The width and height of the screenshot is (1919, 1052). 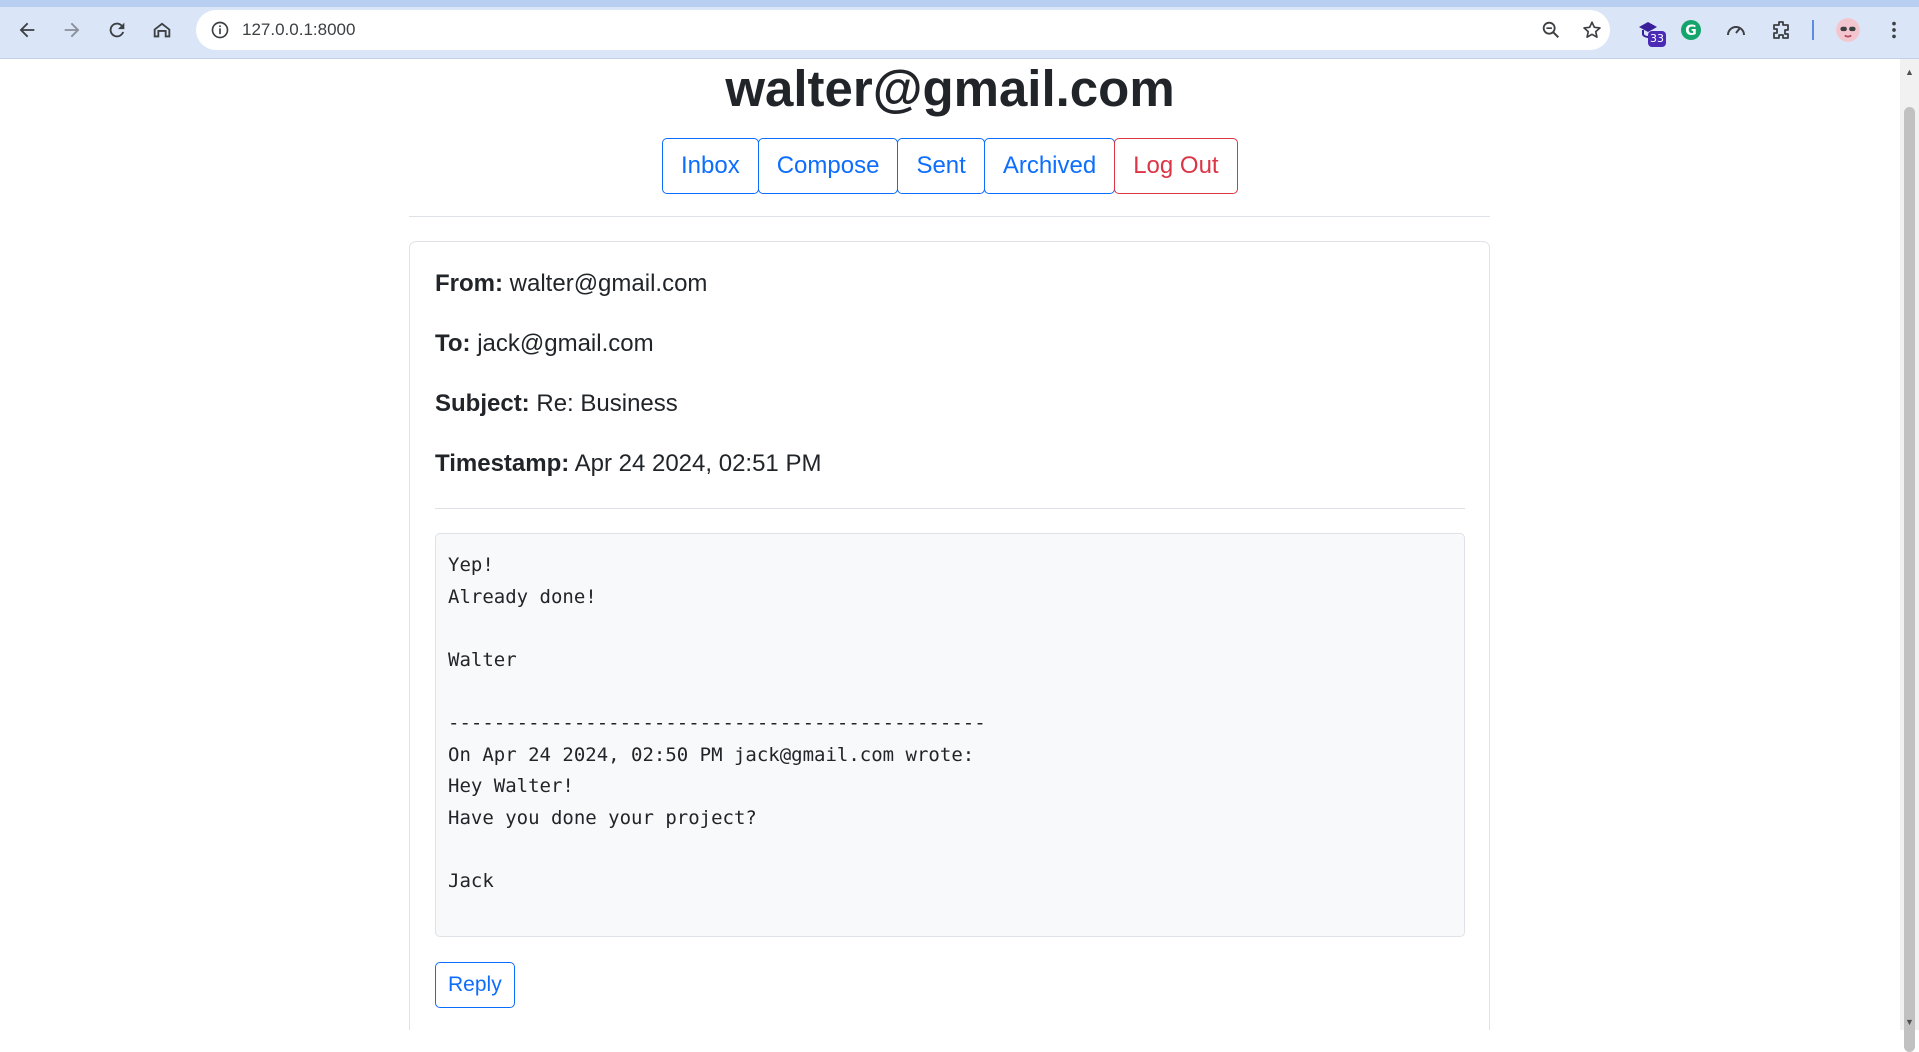 What do you see at coordinates (903, 30) in the screenshot?
I see `address-bar: 127.0.0.1:8000` at bounding box center [903, 30].